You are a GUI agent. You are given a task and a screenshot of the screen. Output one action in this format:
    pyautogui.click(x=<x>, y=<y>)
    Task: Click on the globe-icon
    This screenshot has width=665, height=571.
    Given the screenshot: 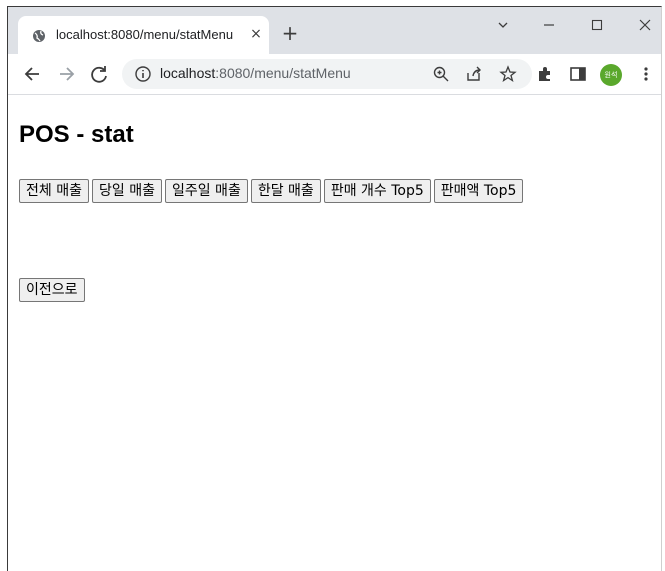 What is the action you would take?
    pyautogui.click(x=39, y=35)
    